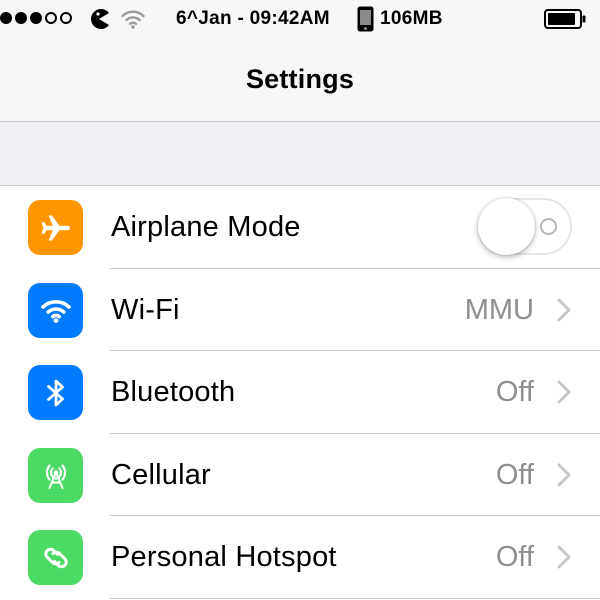 Image resolution: width=600 pixels, height=600 pixels. Describe the element at coordinates (55, 227) in the screenshot. I see `airplane-icon` at that location.